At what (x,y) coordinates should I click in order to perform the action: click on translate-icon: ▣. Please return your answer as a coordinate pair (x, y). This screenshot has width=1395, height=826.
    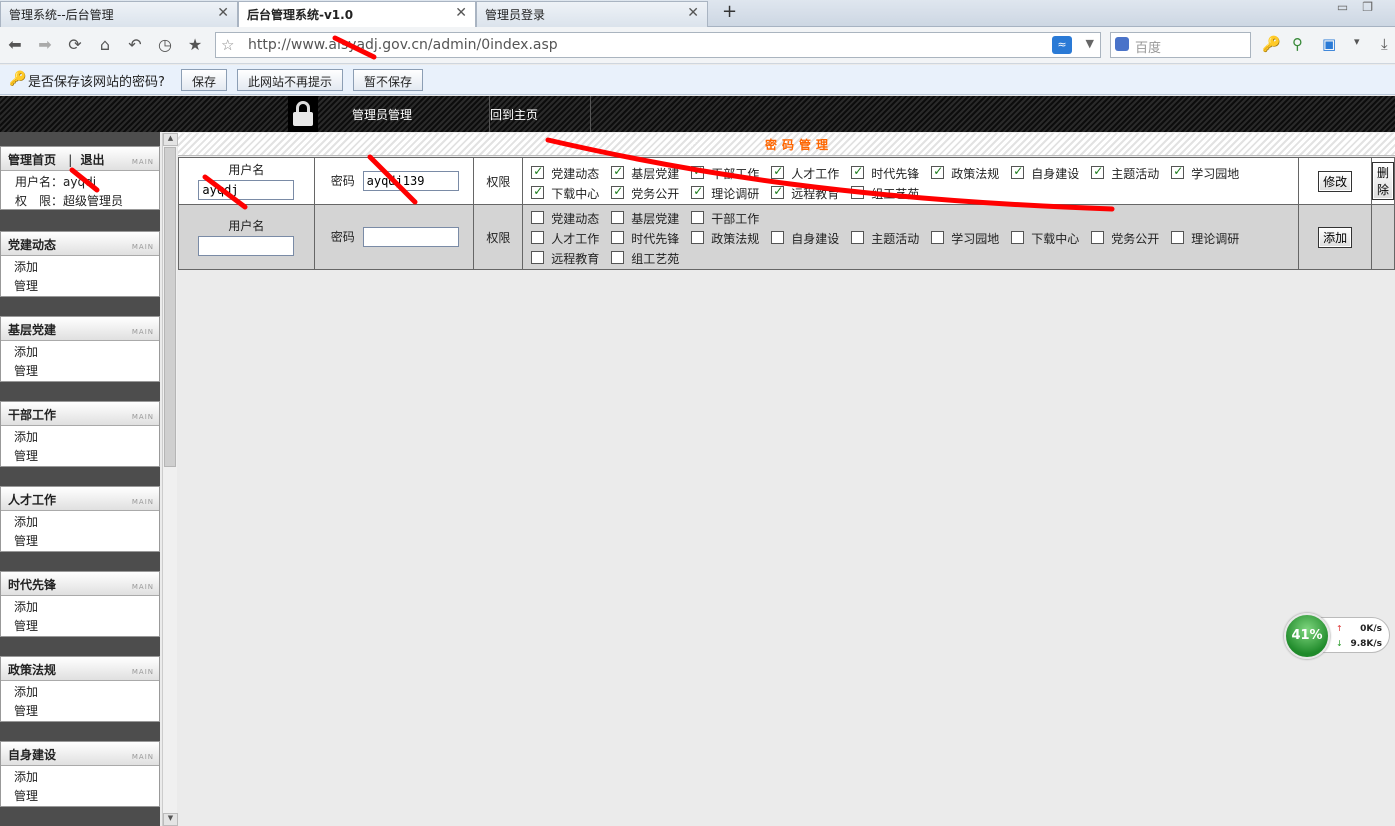
    Looking at the image, I should click on (1329, 44).